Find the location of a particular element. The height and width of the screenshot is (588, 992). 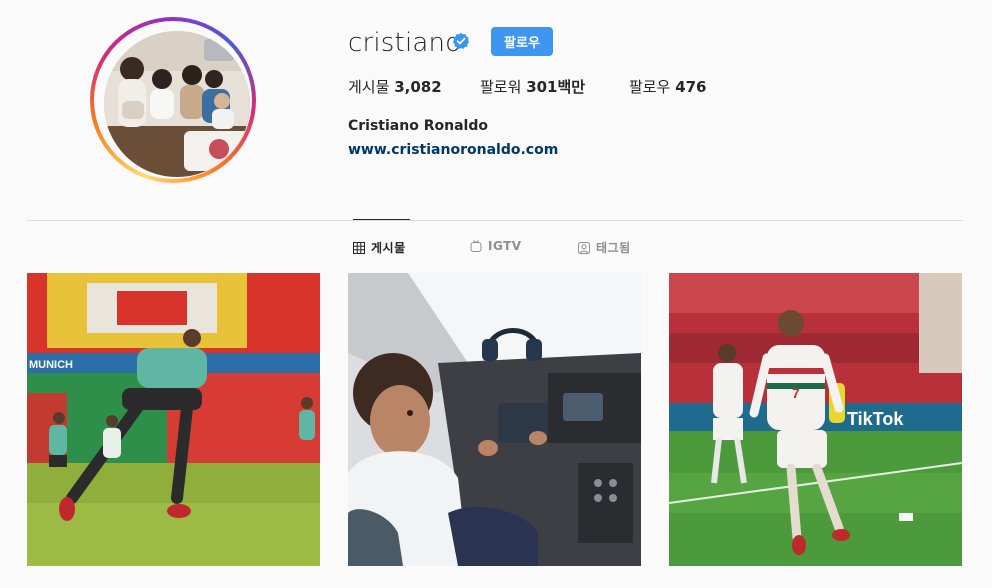

jersey-number: 7 is located at coordinates (796, 393).